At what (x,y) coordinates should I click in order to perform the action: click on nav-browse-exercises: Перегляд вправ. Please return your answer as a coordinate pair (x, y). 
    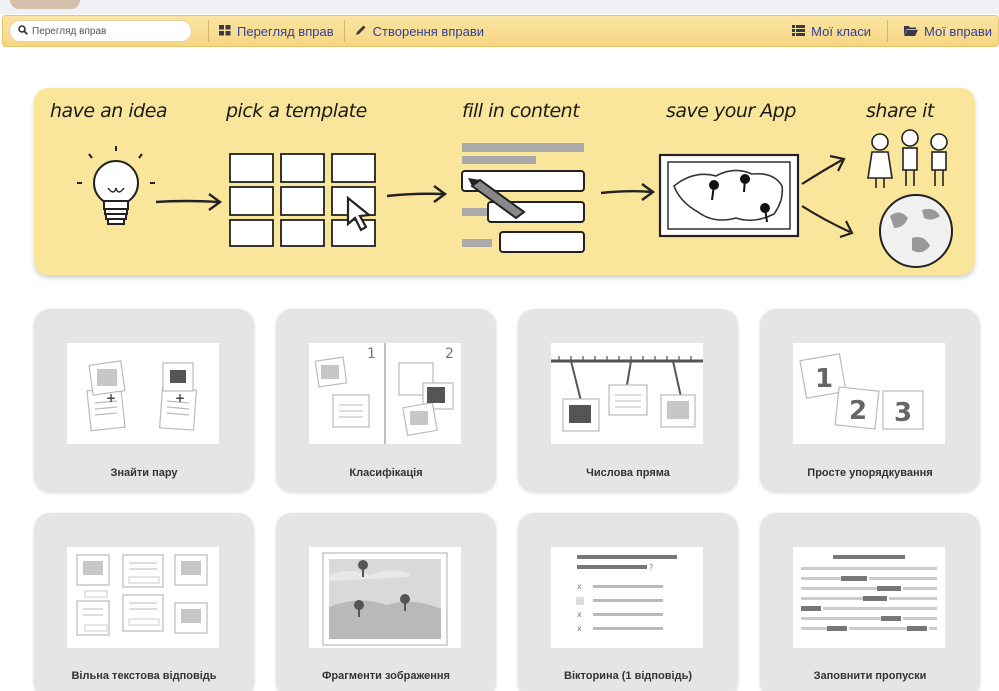
    Looking at the image, I should click on (276, 31).